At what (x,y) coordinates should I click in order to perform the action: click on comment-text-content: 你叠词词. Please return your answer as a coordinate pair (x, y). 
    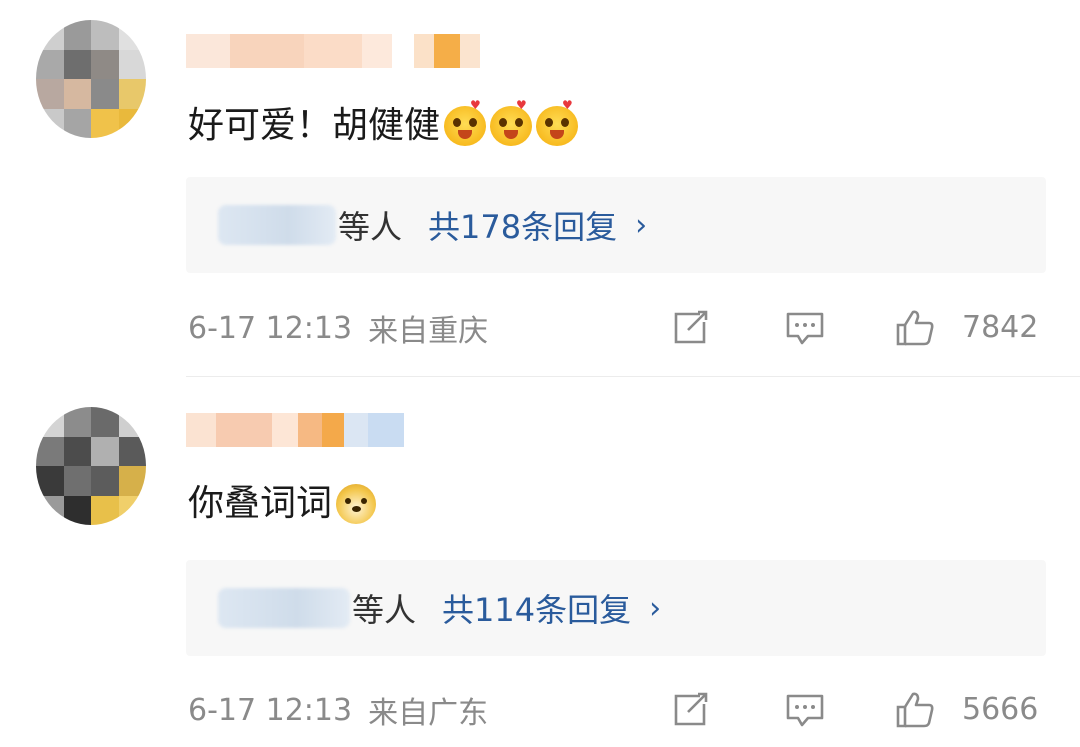
    Looking at the image, I should click on (260, 503).